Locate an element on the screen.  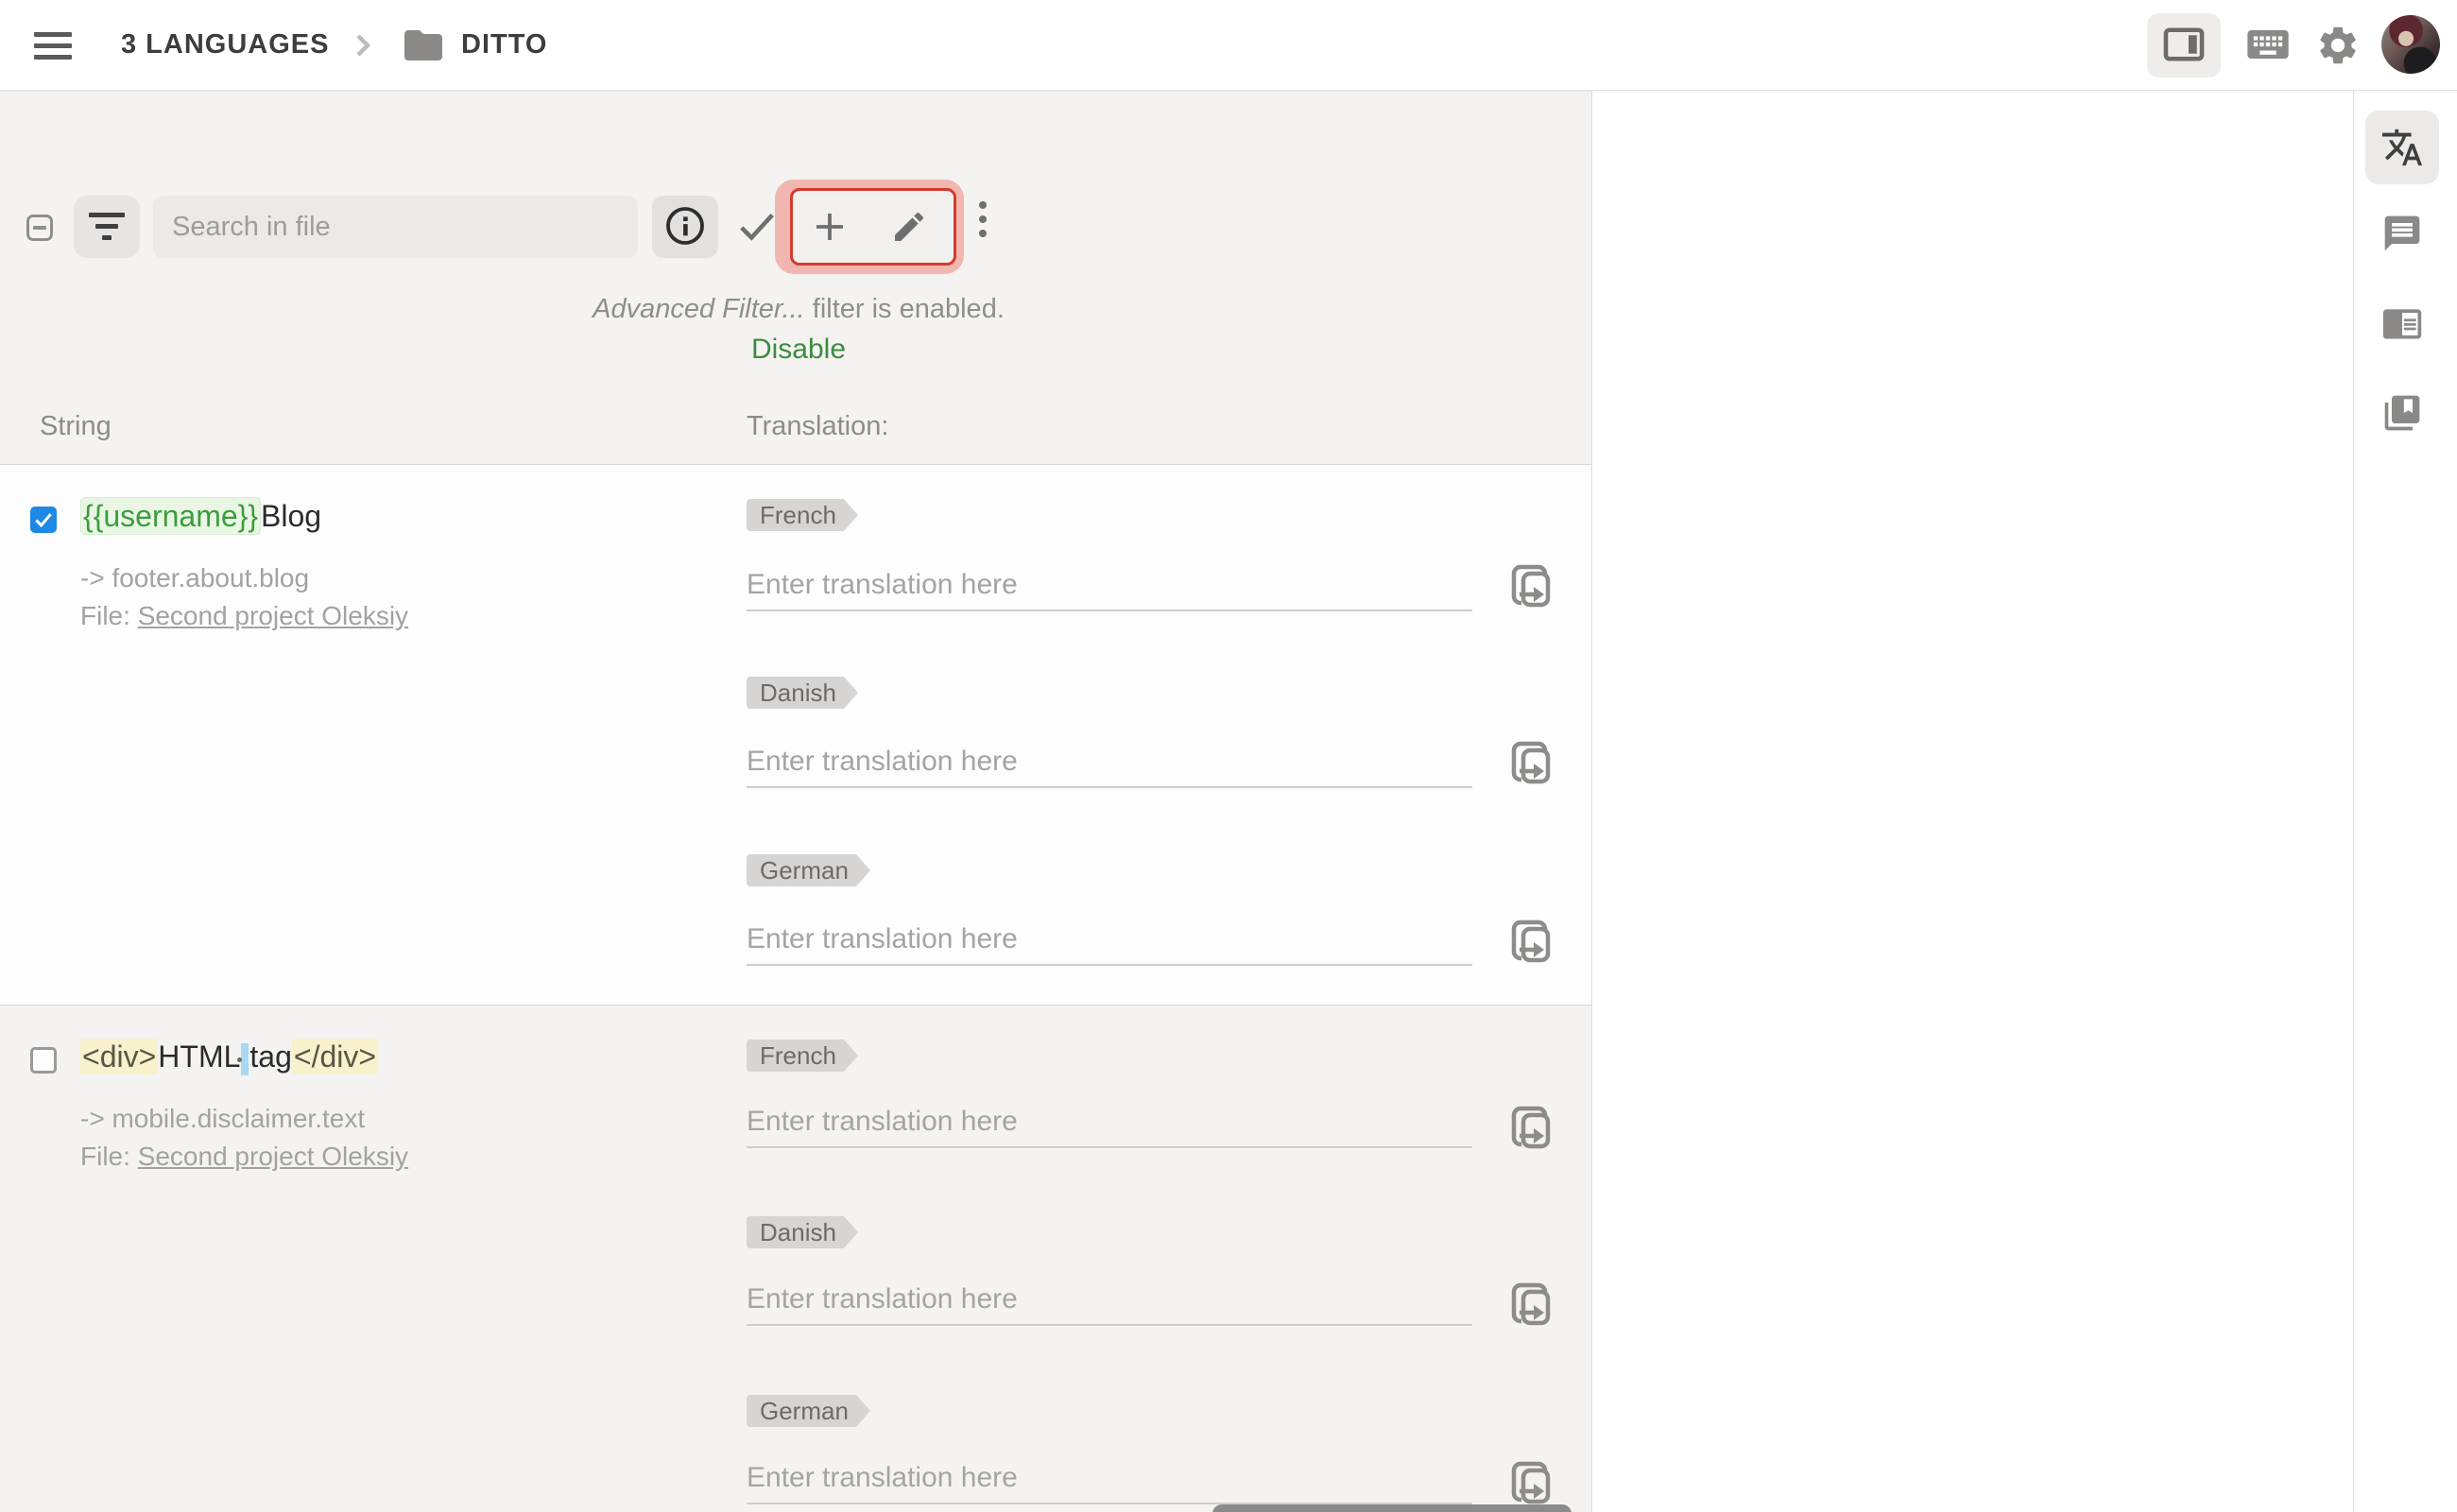
info-icon is located at coordinates (685, 225).